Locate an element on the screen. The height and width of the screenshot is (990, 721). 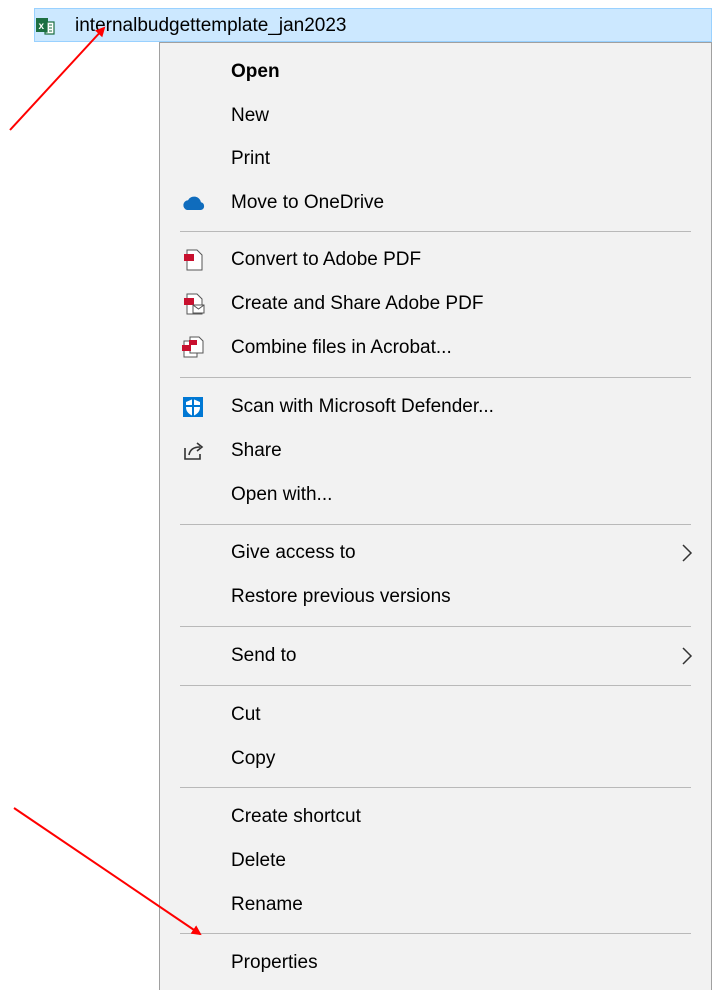
menu-item-create-share-adobe-pdf: Create and Share Adobe PDF is located at coordinates (435, 304).